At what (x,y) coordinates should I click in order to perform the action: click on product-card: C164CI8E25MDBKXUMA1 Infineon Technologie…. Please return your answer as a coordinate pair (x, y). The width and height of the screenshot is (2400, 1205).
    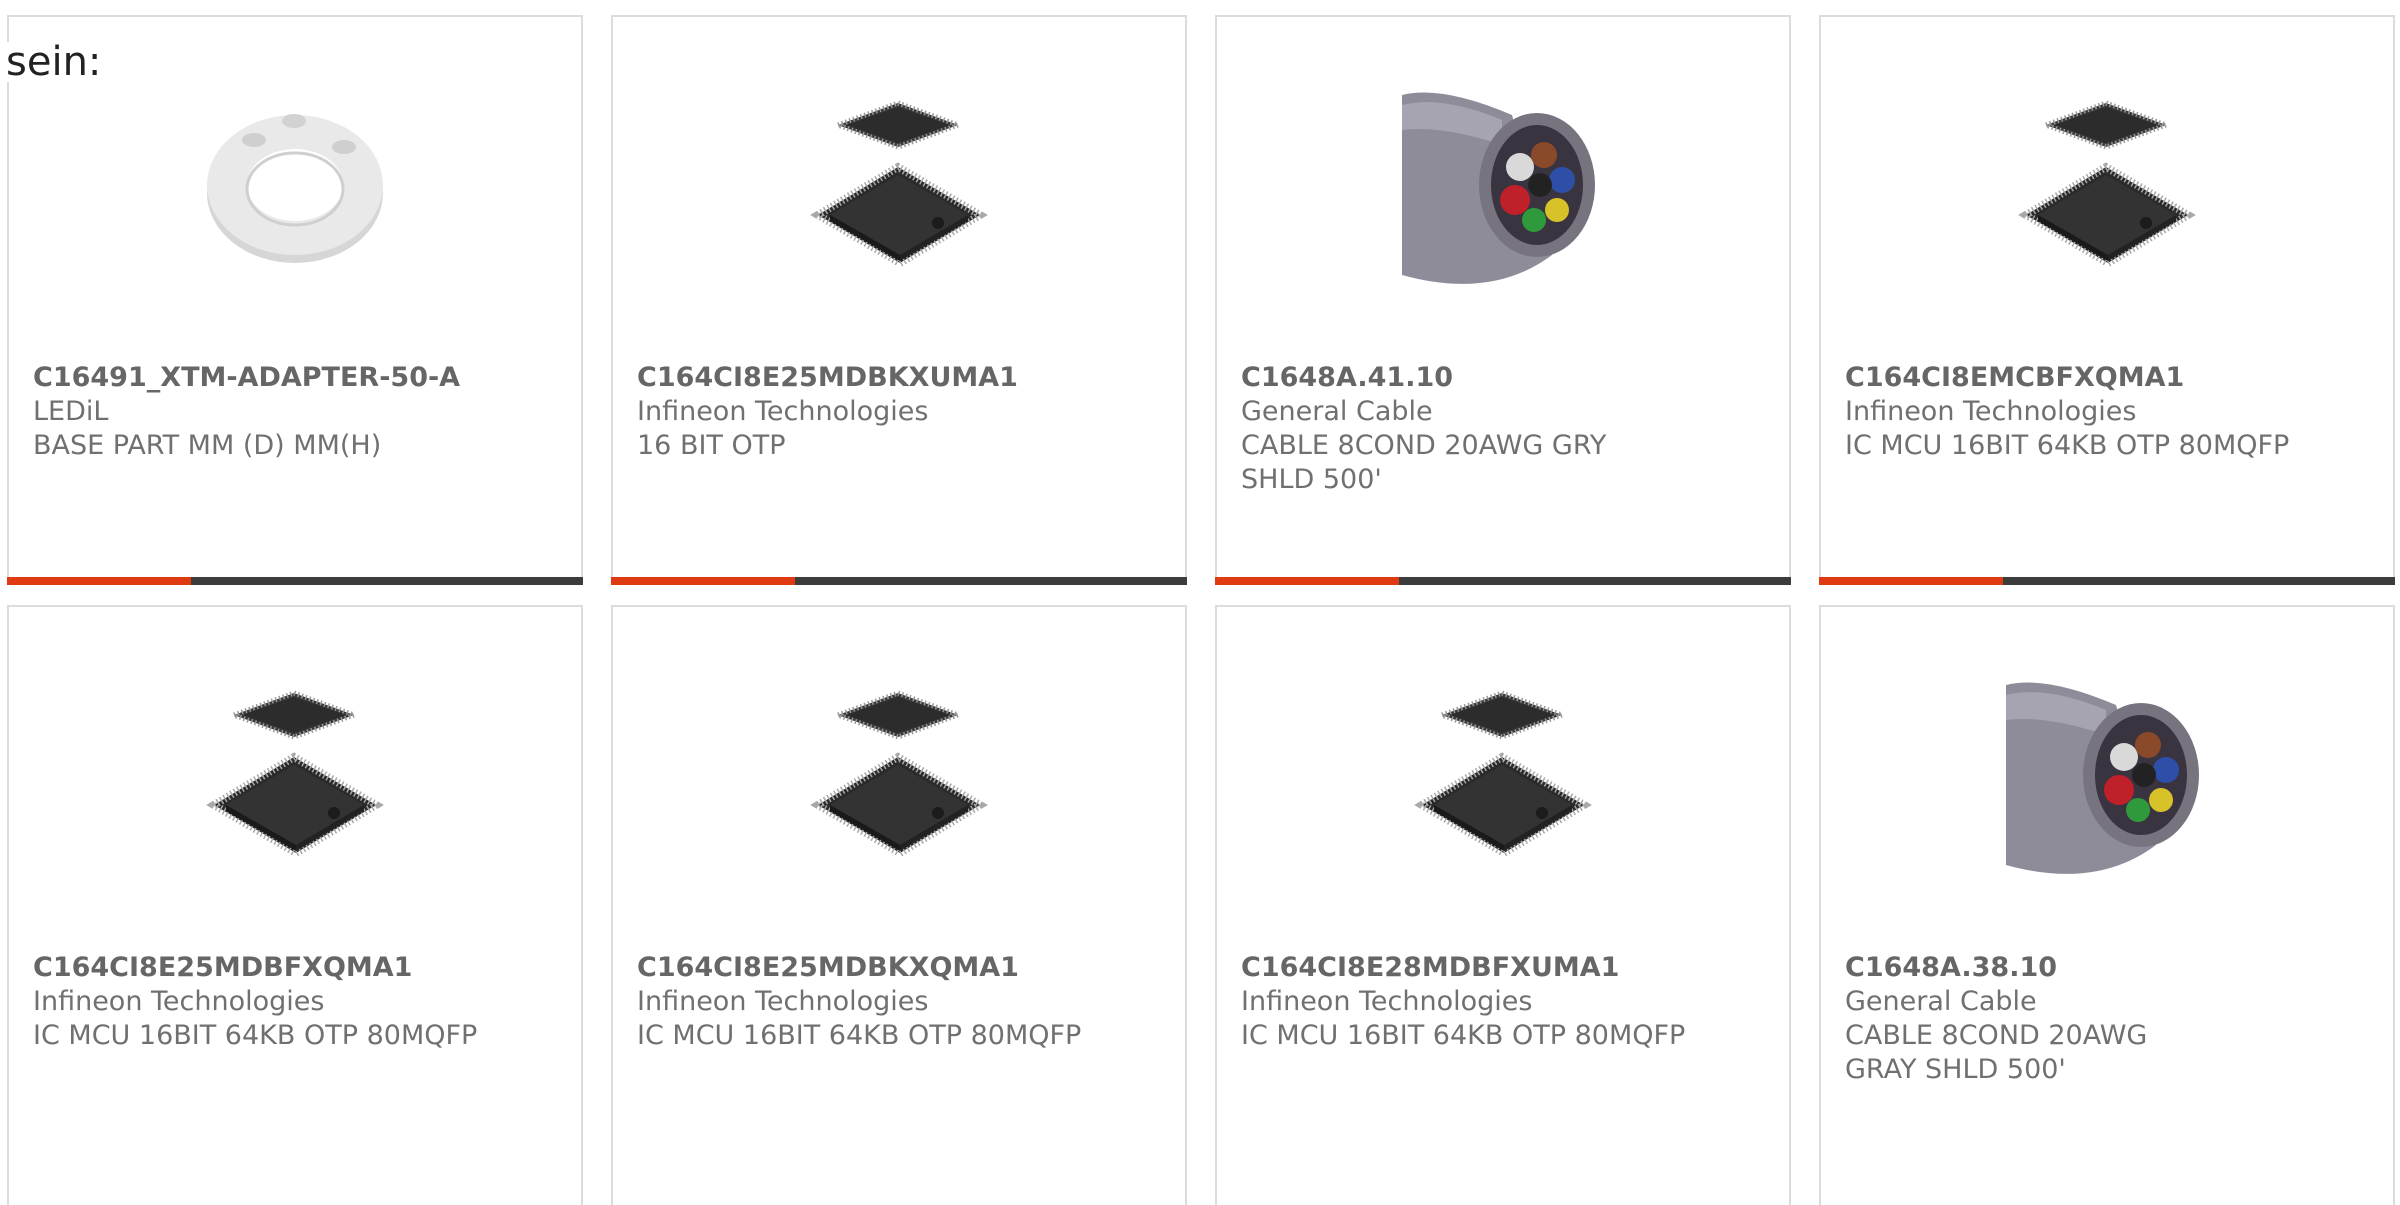
    Looking at the image, I should click on (899, 300).